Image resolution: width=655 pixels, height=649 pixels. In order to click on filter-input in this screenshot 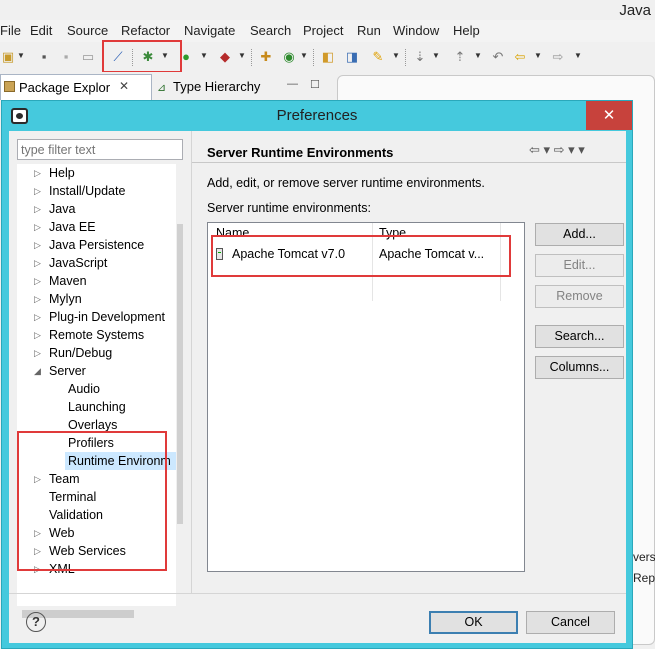, I will do `click(100, 149)`.